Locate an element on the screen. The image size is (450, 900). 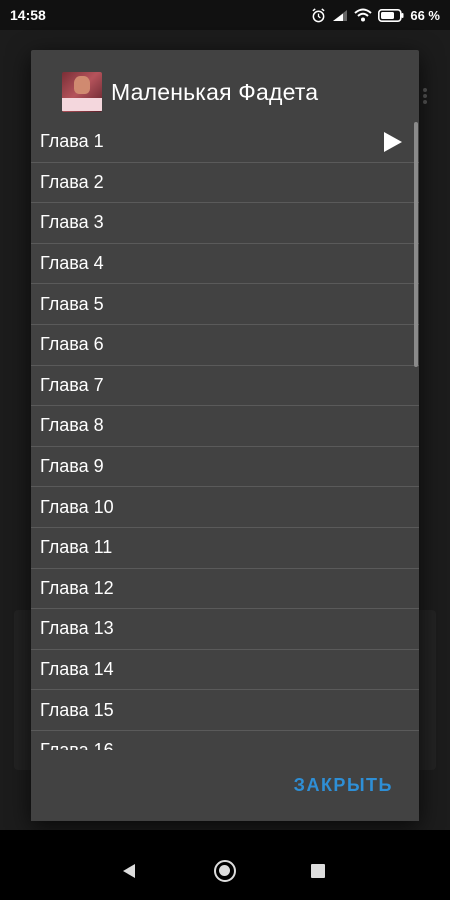
chapter-item: Глава 13 is located at coordinates (225, 629).